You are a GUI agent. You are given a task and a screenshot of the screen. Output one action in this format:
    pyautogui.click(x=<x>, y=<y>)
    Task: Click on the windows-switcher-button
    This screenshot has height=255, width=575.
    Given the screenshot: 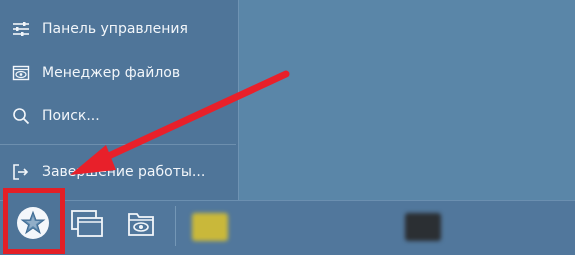 What is the action you would take?
    pyautogui.click(x=87, y=226)
    